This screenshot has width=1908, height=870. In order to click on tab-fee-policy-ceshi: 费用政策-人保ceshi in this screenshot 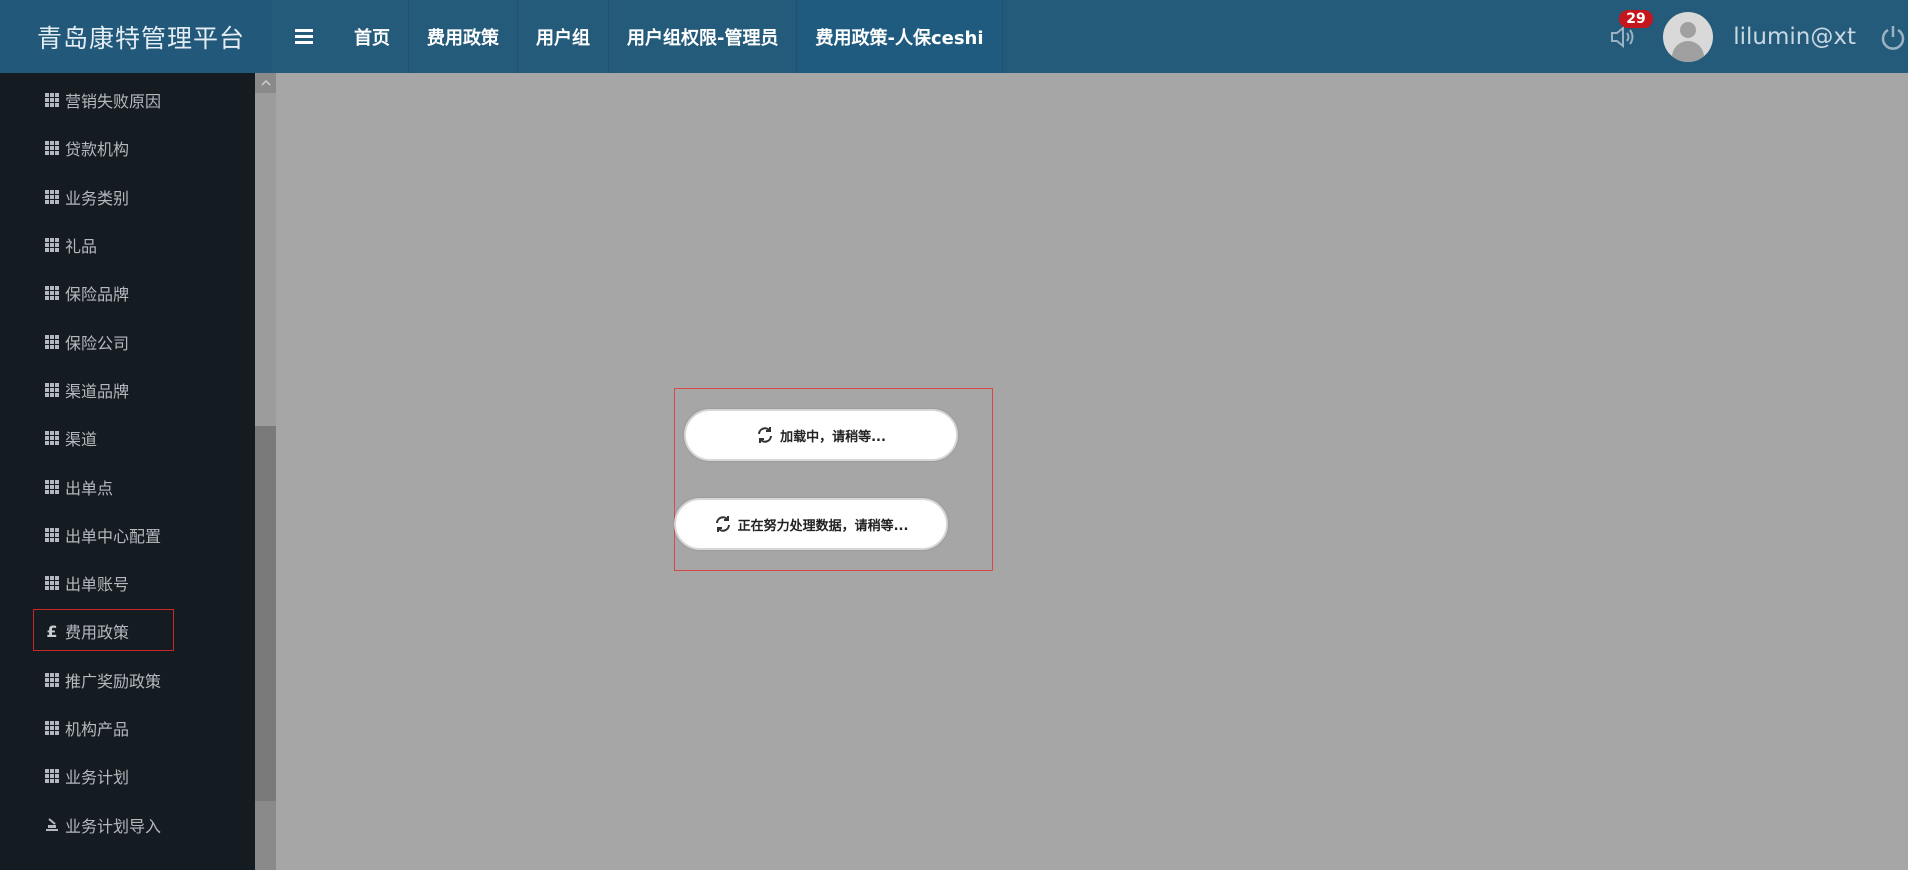, I will do `click(900, 36)`.